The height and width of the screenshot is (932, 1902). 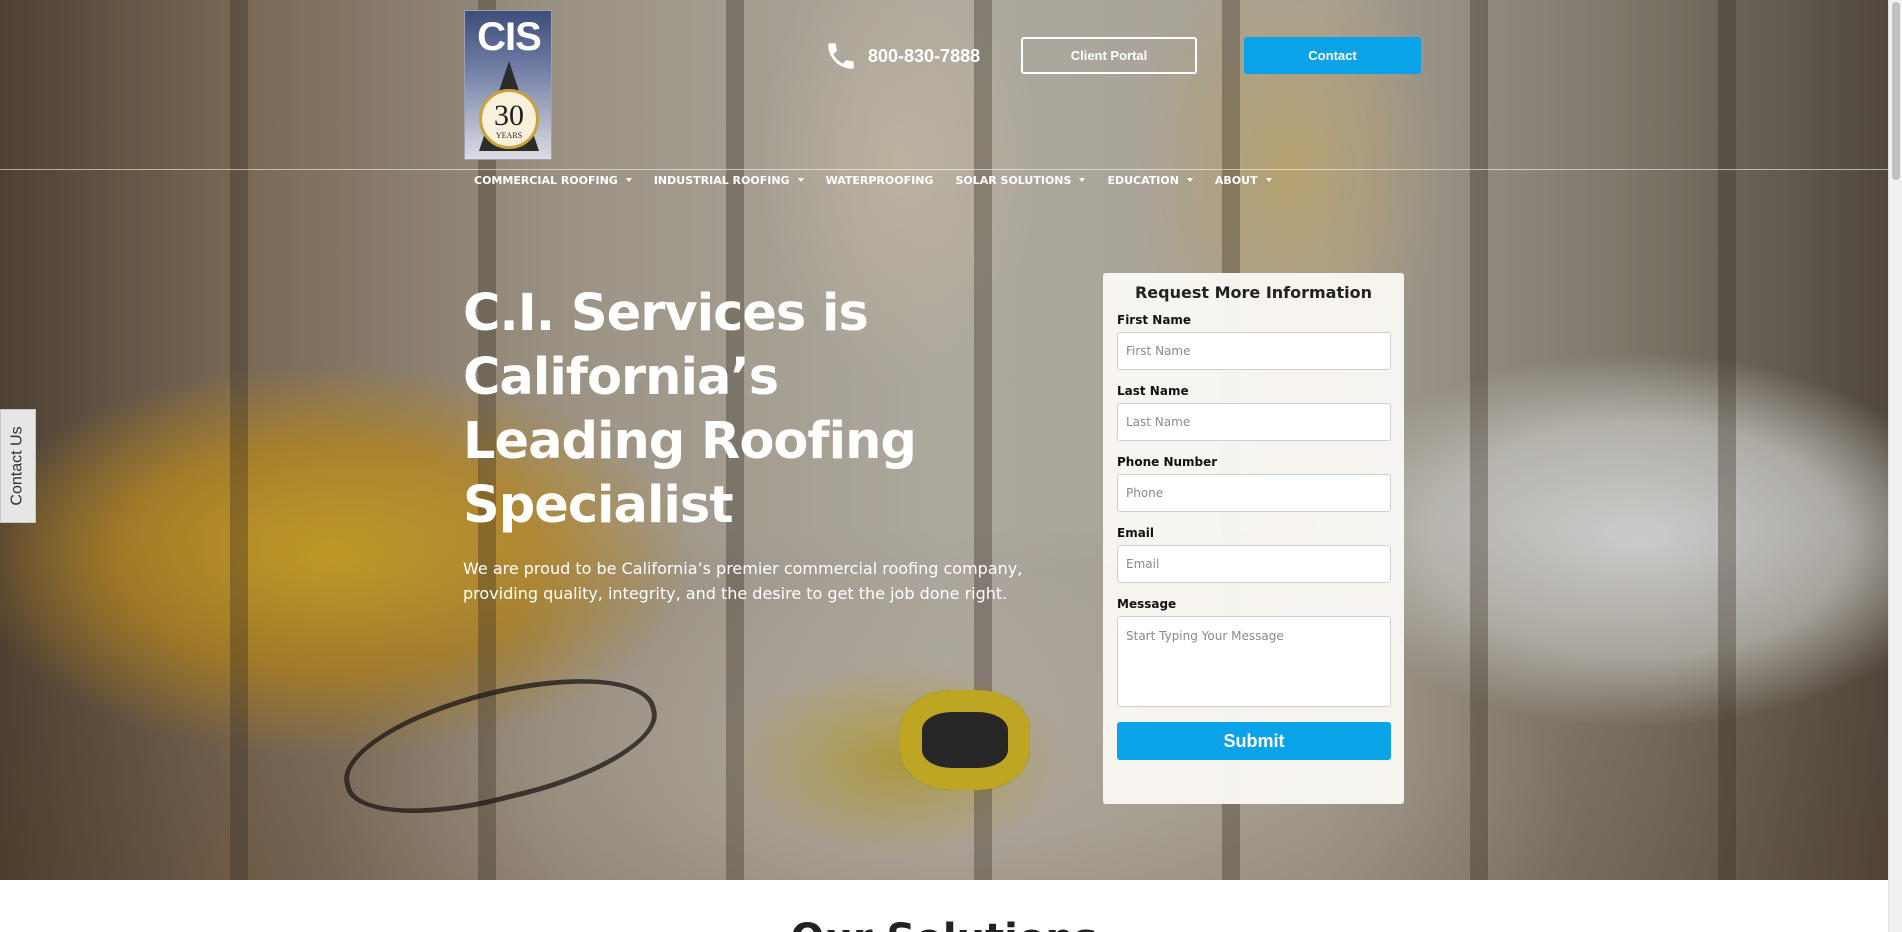 I want to click on nav-item-industrial-roofing: INDUSTRIAL ROOFING, so click(x=729, y=180).